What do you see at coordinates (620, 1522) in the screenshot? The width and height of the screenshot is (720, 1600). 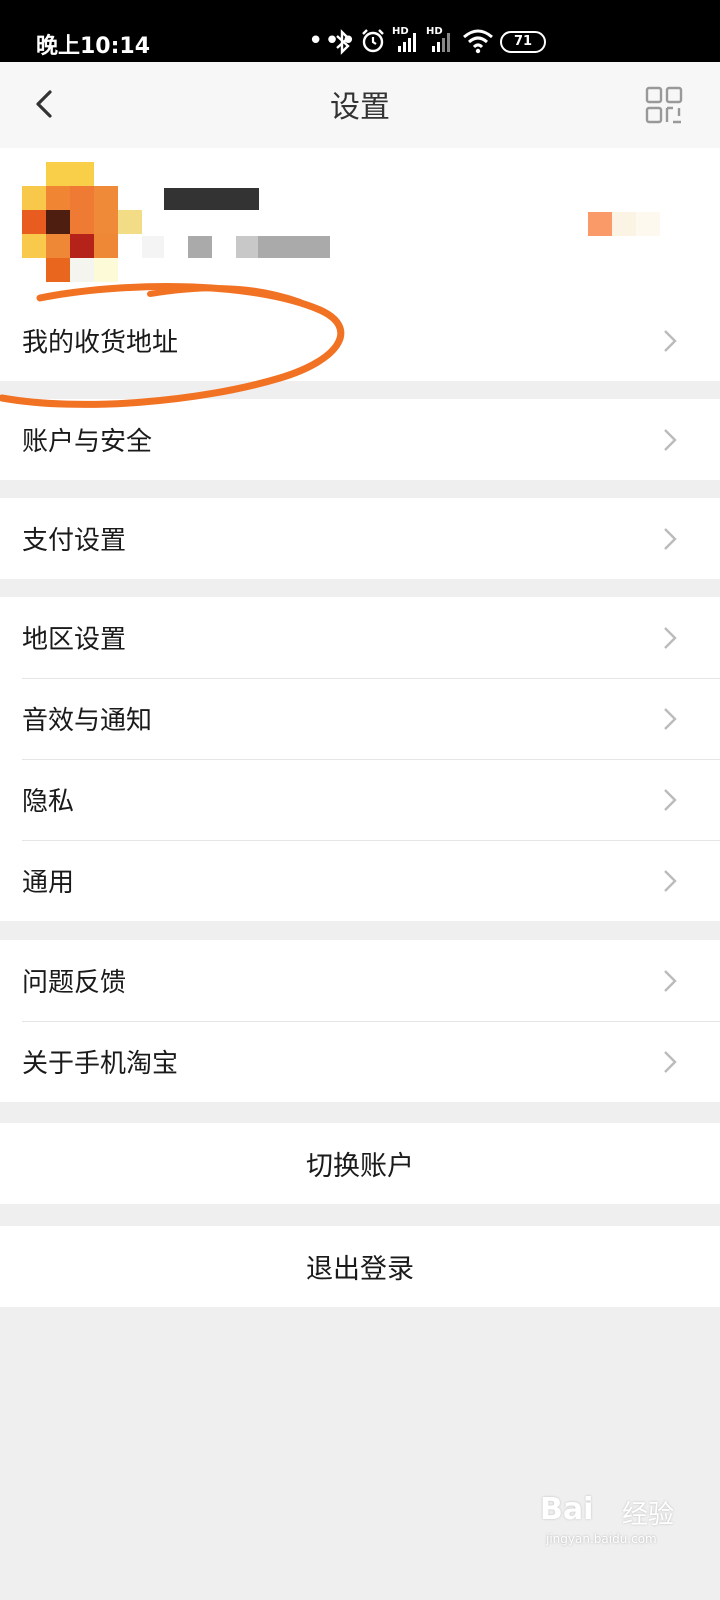 I see `baidu-jingyan-watermark: Bai 经验 jingyan.baidu.com` at bounding box center [620, 1522].